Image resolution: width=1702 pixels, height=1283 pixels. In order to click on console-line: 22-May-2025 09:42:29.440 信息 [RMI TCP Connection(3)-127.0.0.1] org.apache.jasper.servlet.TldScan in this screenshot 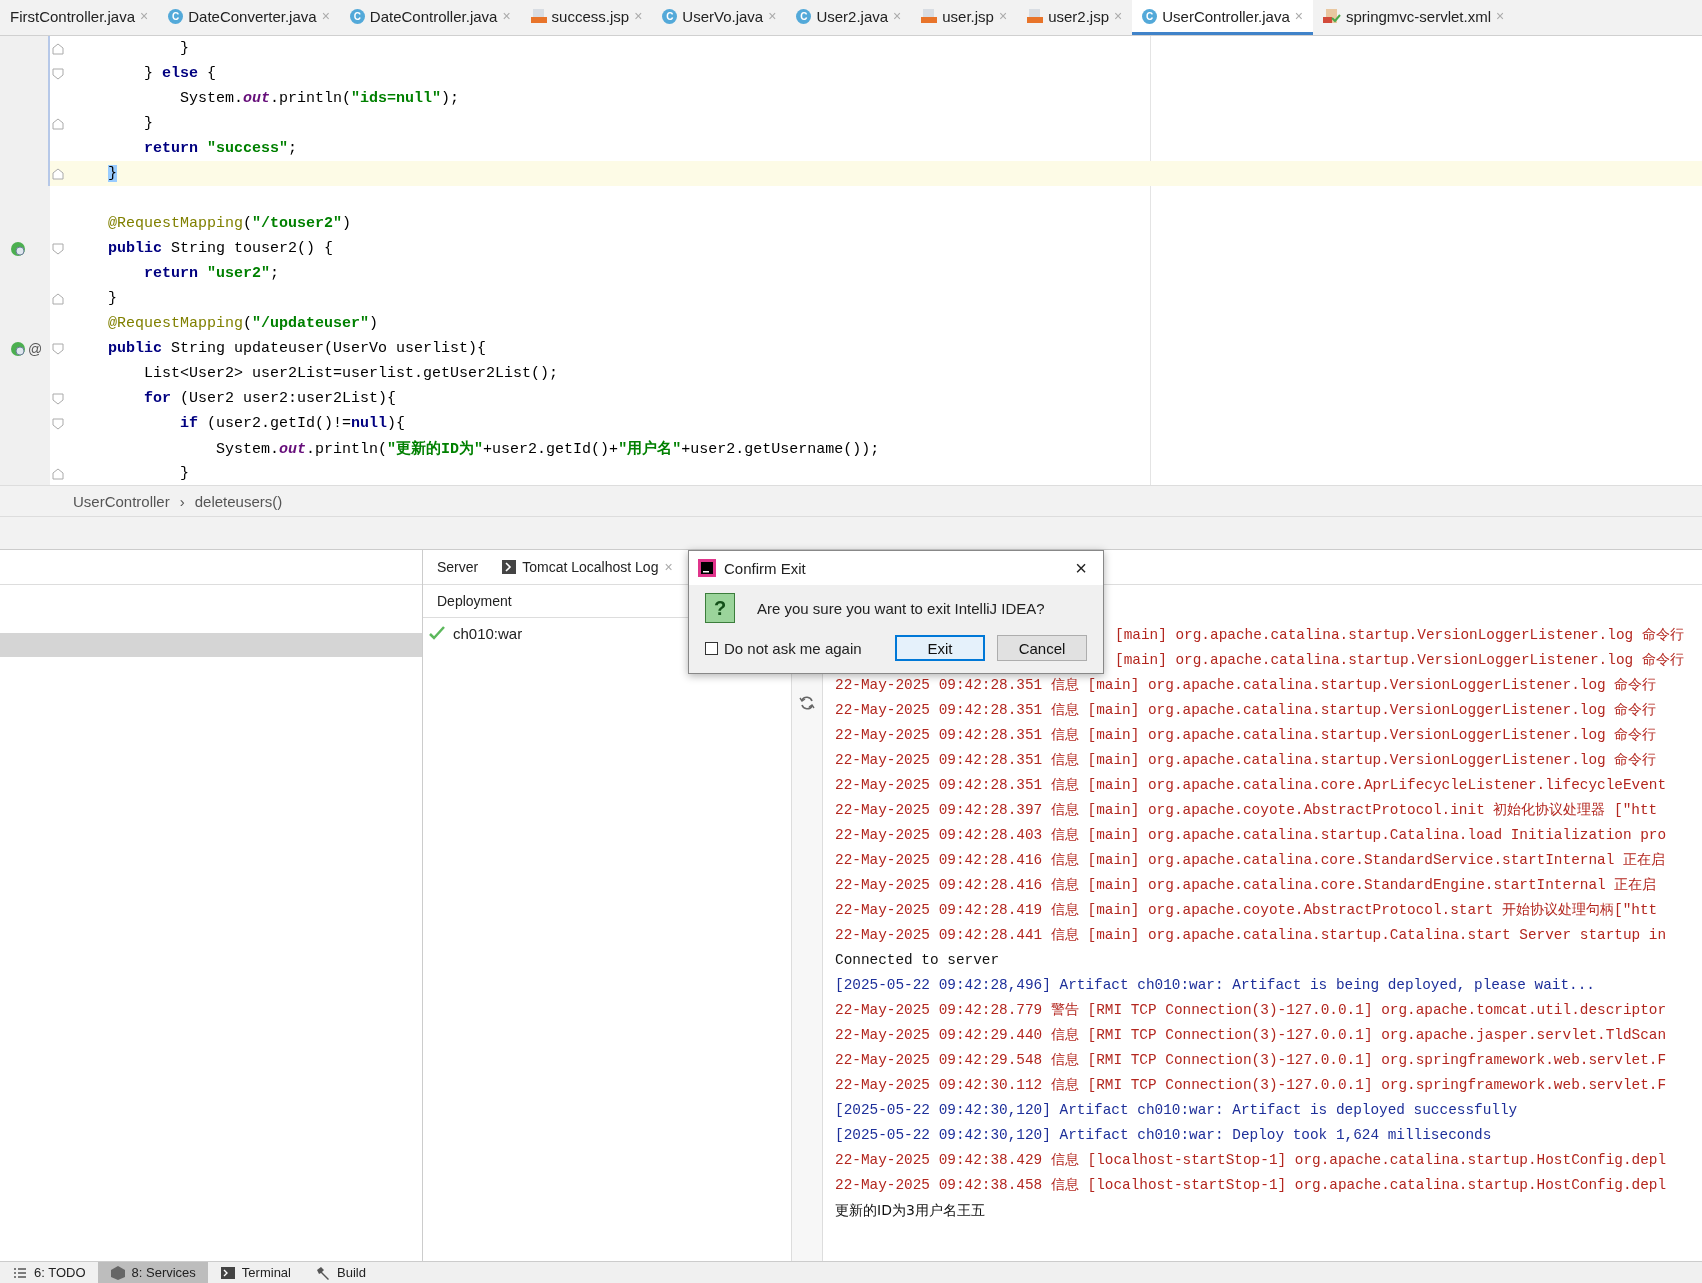, I will do `click(1251, 1035)`.